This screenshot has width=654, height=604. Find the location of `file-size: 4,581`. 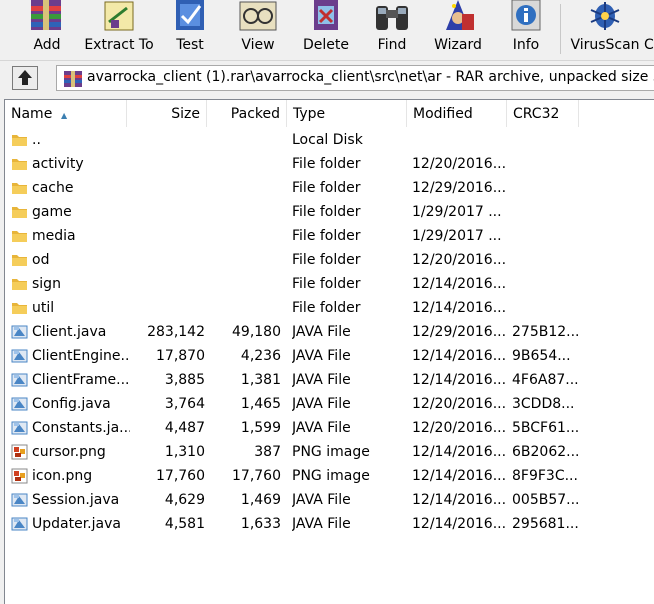

file-size: 4,581 is located at coordinates (184, 524).